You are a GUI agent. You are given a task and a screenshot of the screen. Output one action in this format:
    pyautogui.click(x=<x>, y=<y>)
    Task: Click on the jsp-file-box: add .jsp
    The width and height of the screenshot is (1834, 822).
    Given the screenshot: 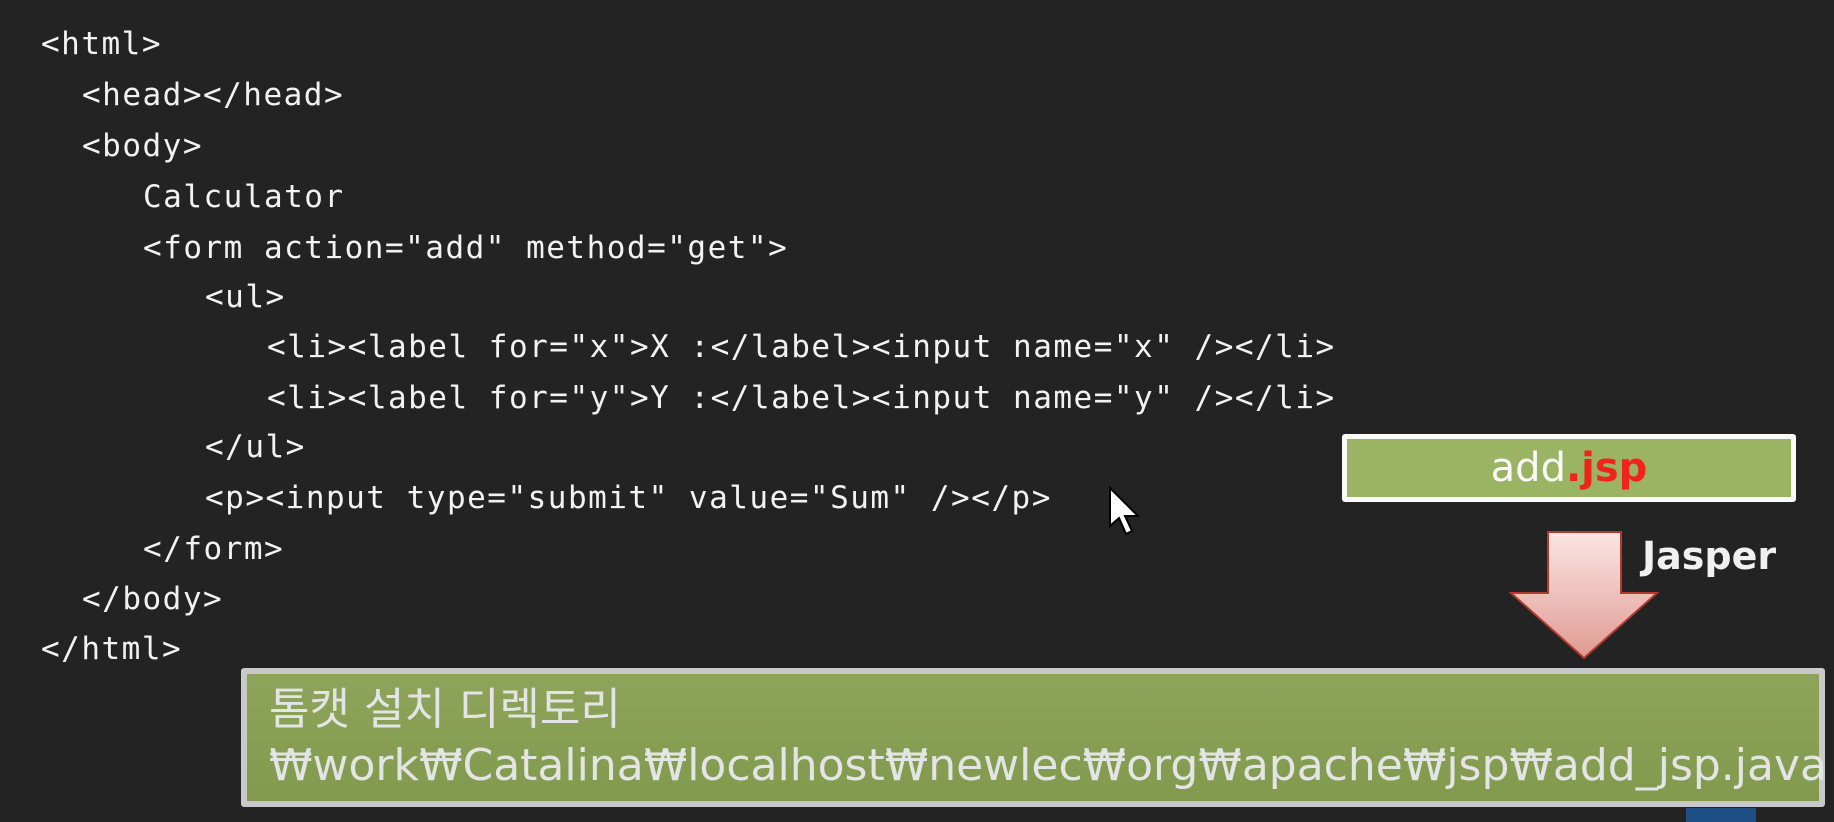 What is the action you would take?
    pyautogui.click(x=1569, y=468)
    